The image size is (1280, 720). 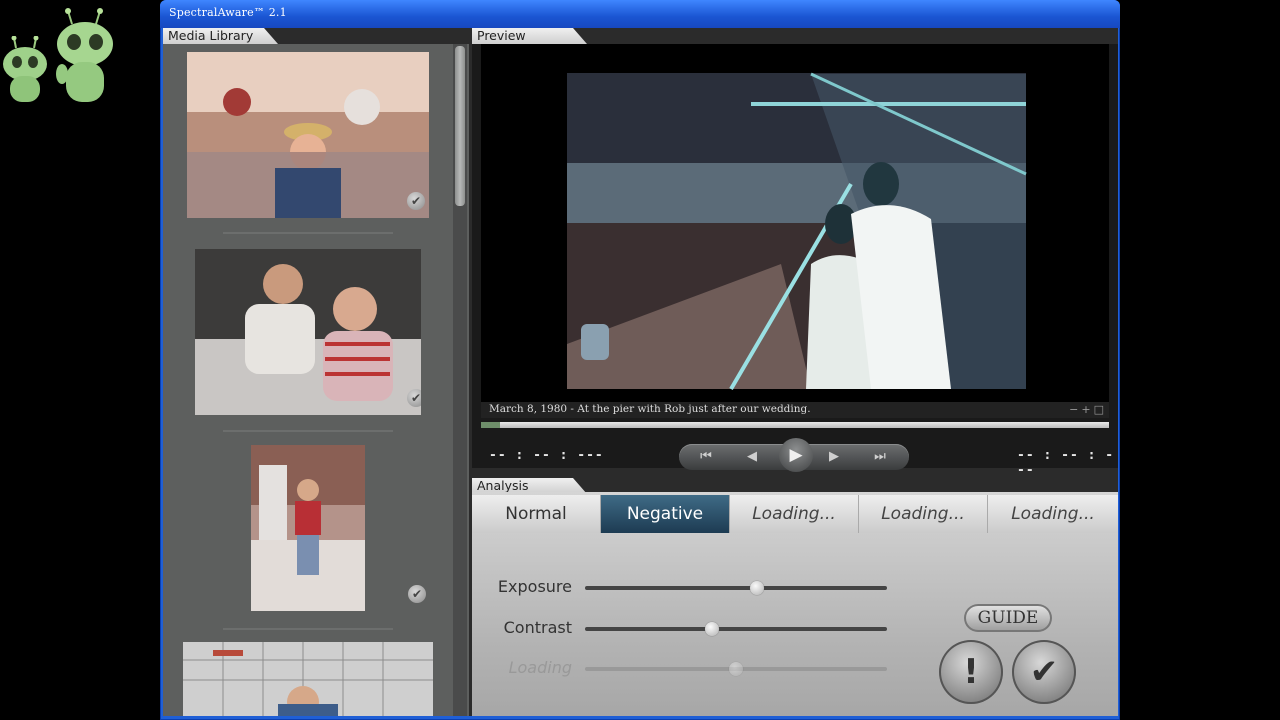 I want to click on zoom-controls: −+□, so click(x=1088, y=409).